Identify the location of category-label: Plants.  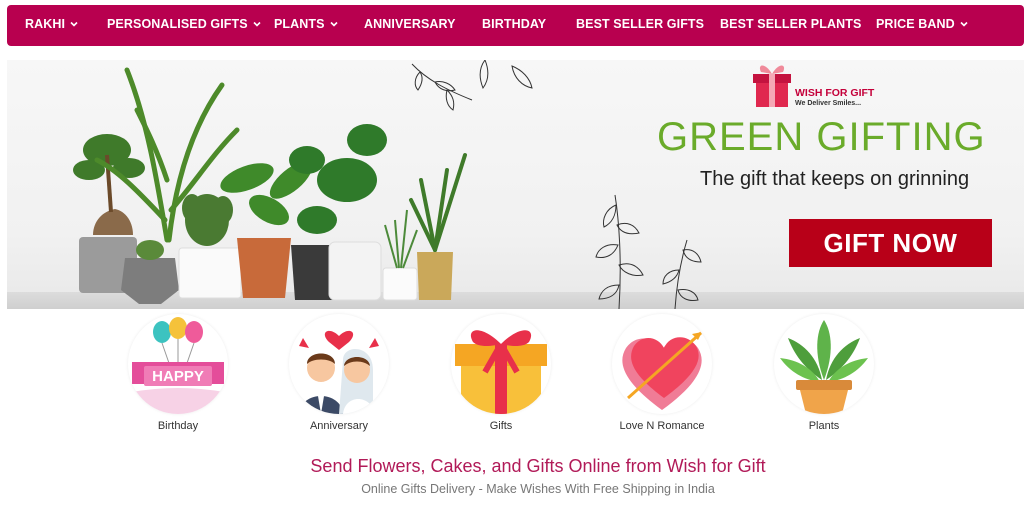
(824, 426).